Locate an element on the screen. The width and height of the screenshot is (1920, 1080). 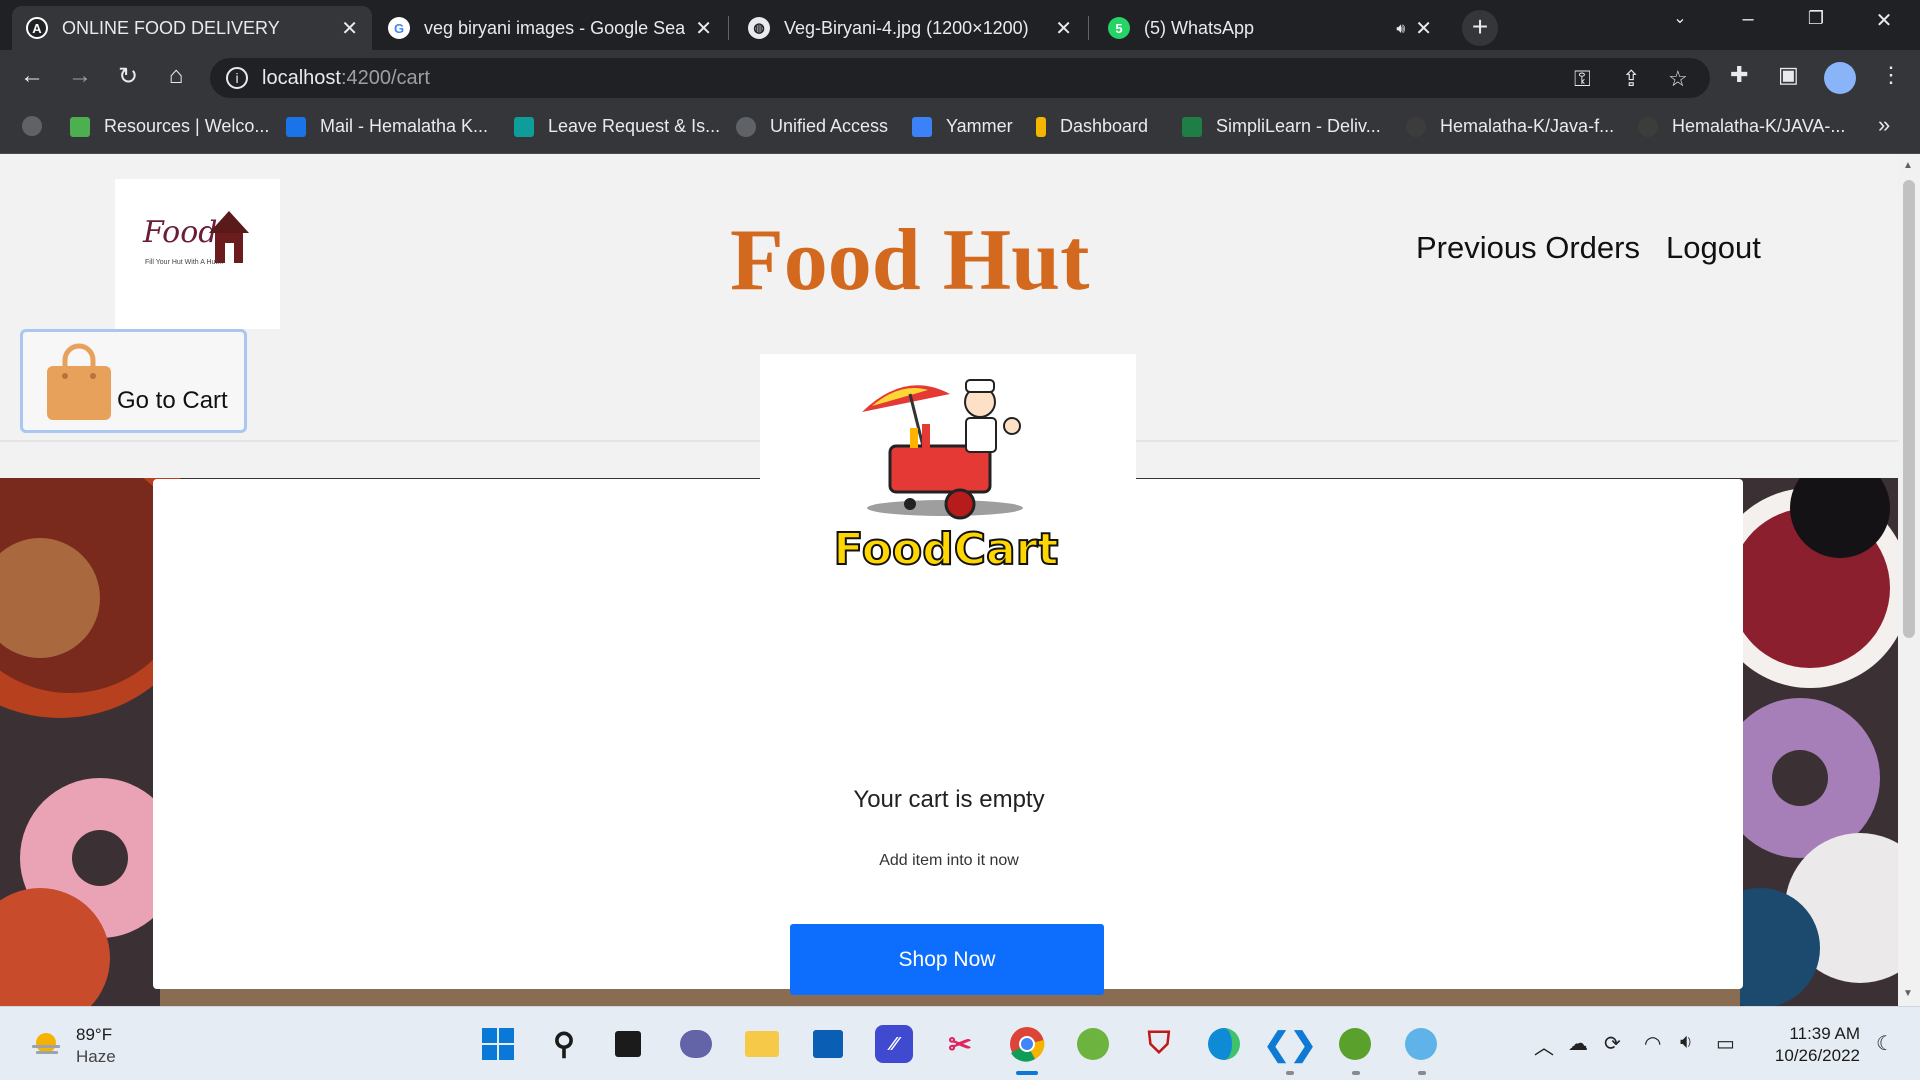
nav-previous-orders: Previous Orders is located at coordinates (1528, 248).